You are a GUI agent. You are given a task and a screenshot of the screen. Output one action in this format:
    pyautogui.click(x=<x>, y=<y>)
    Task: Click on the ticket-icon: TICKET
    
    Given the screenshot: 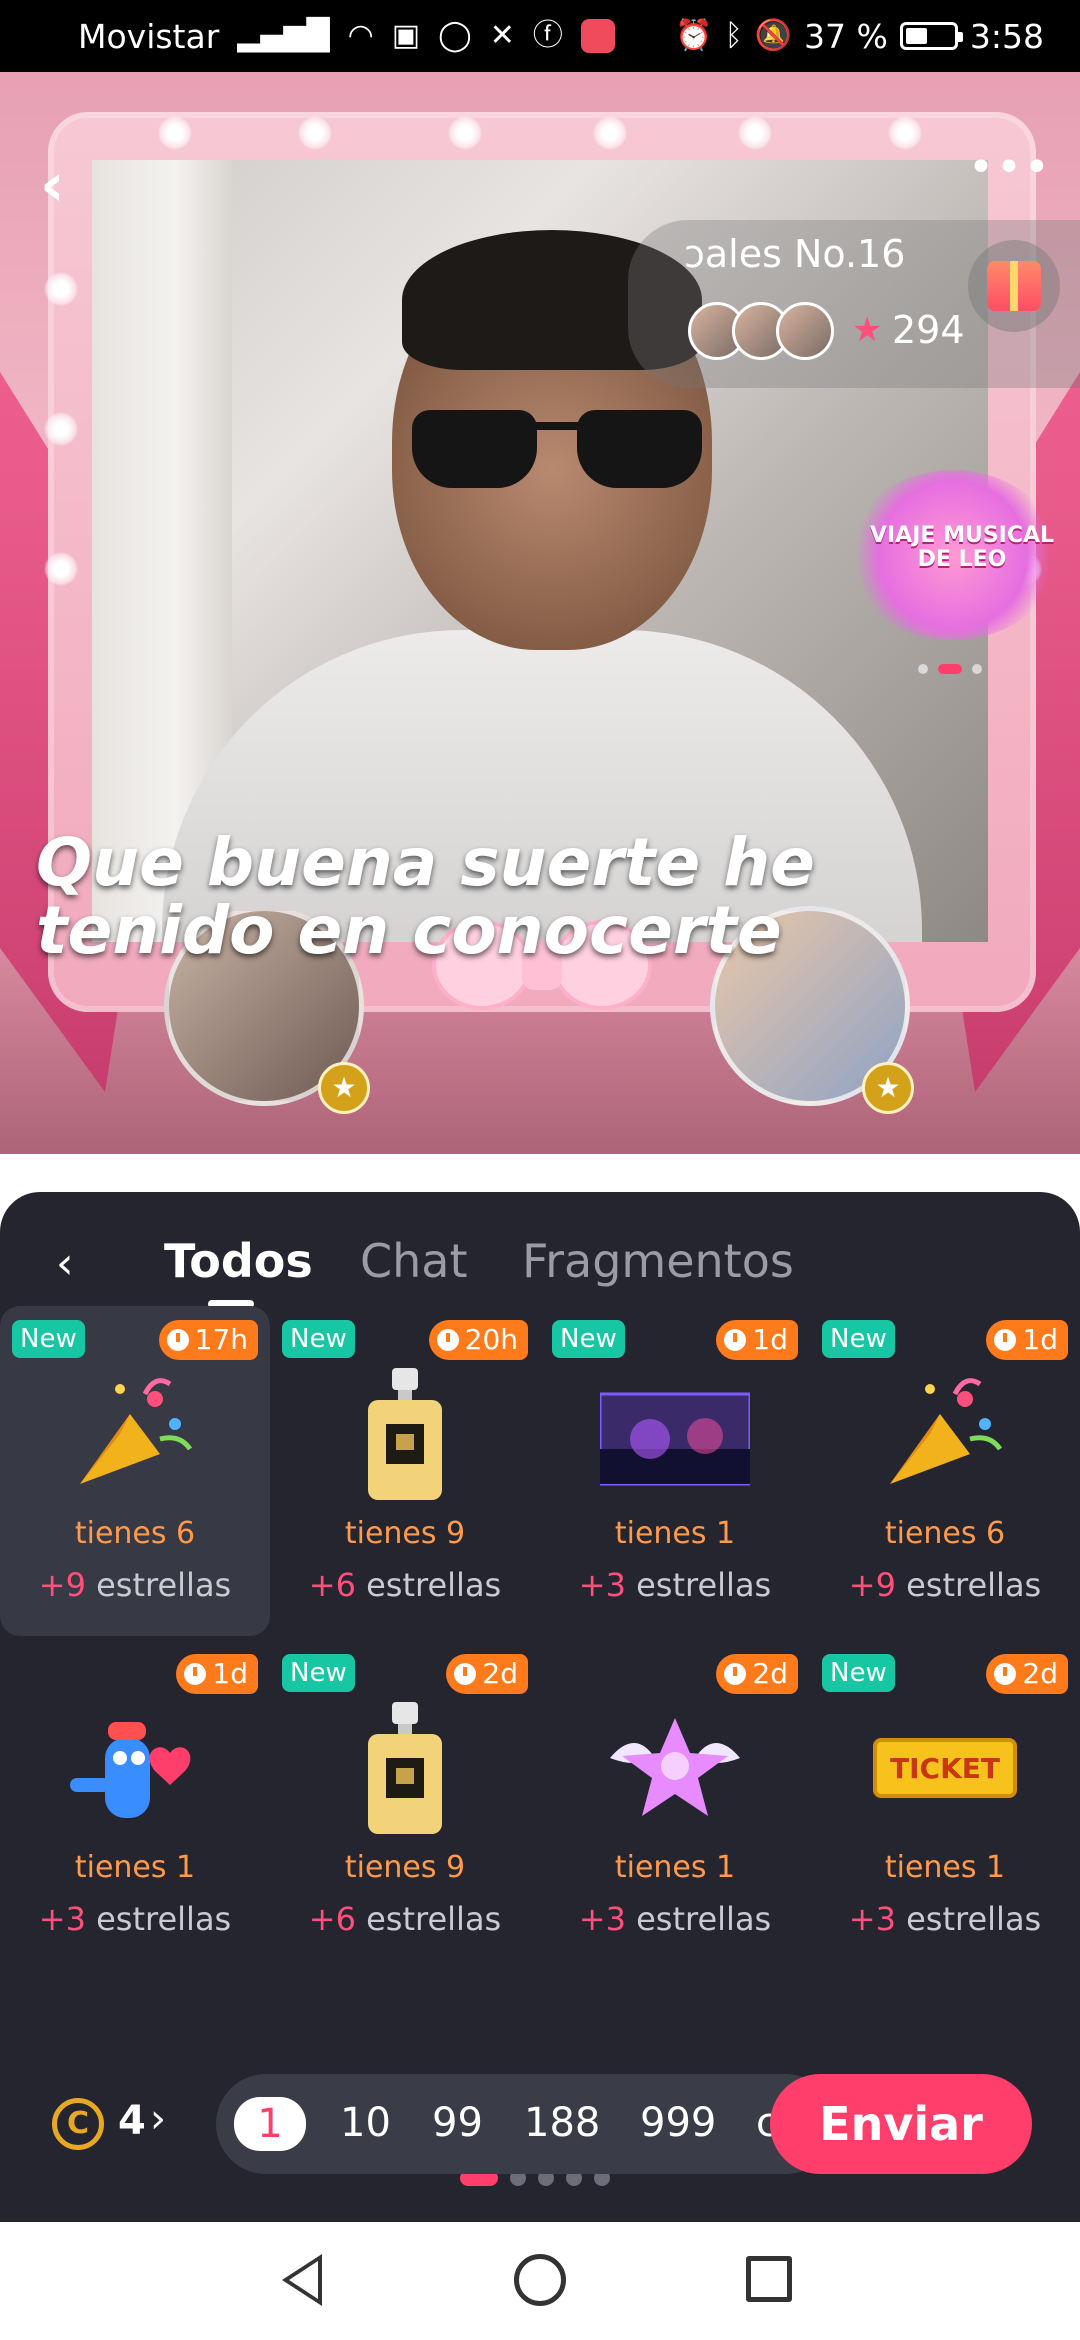 What is the action you would take?
    pyautogui.click(x=945, y=1768)
    